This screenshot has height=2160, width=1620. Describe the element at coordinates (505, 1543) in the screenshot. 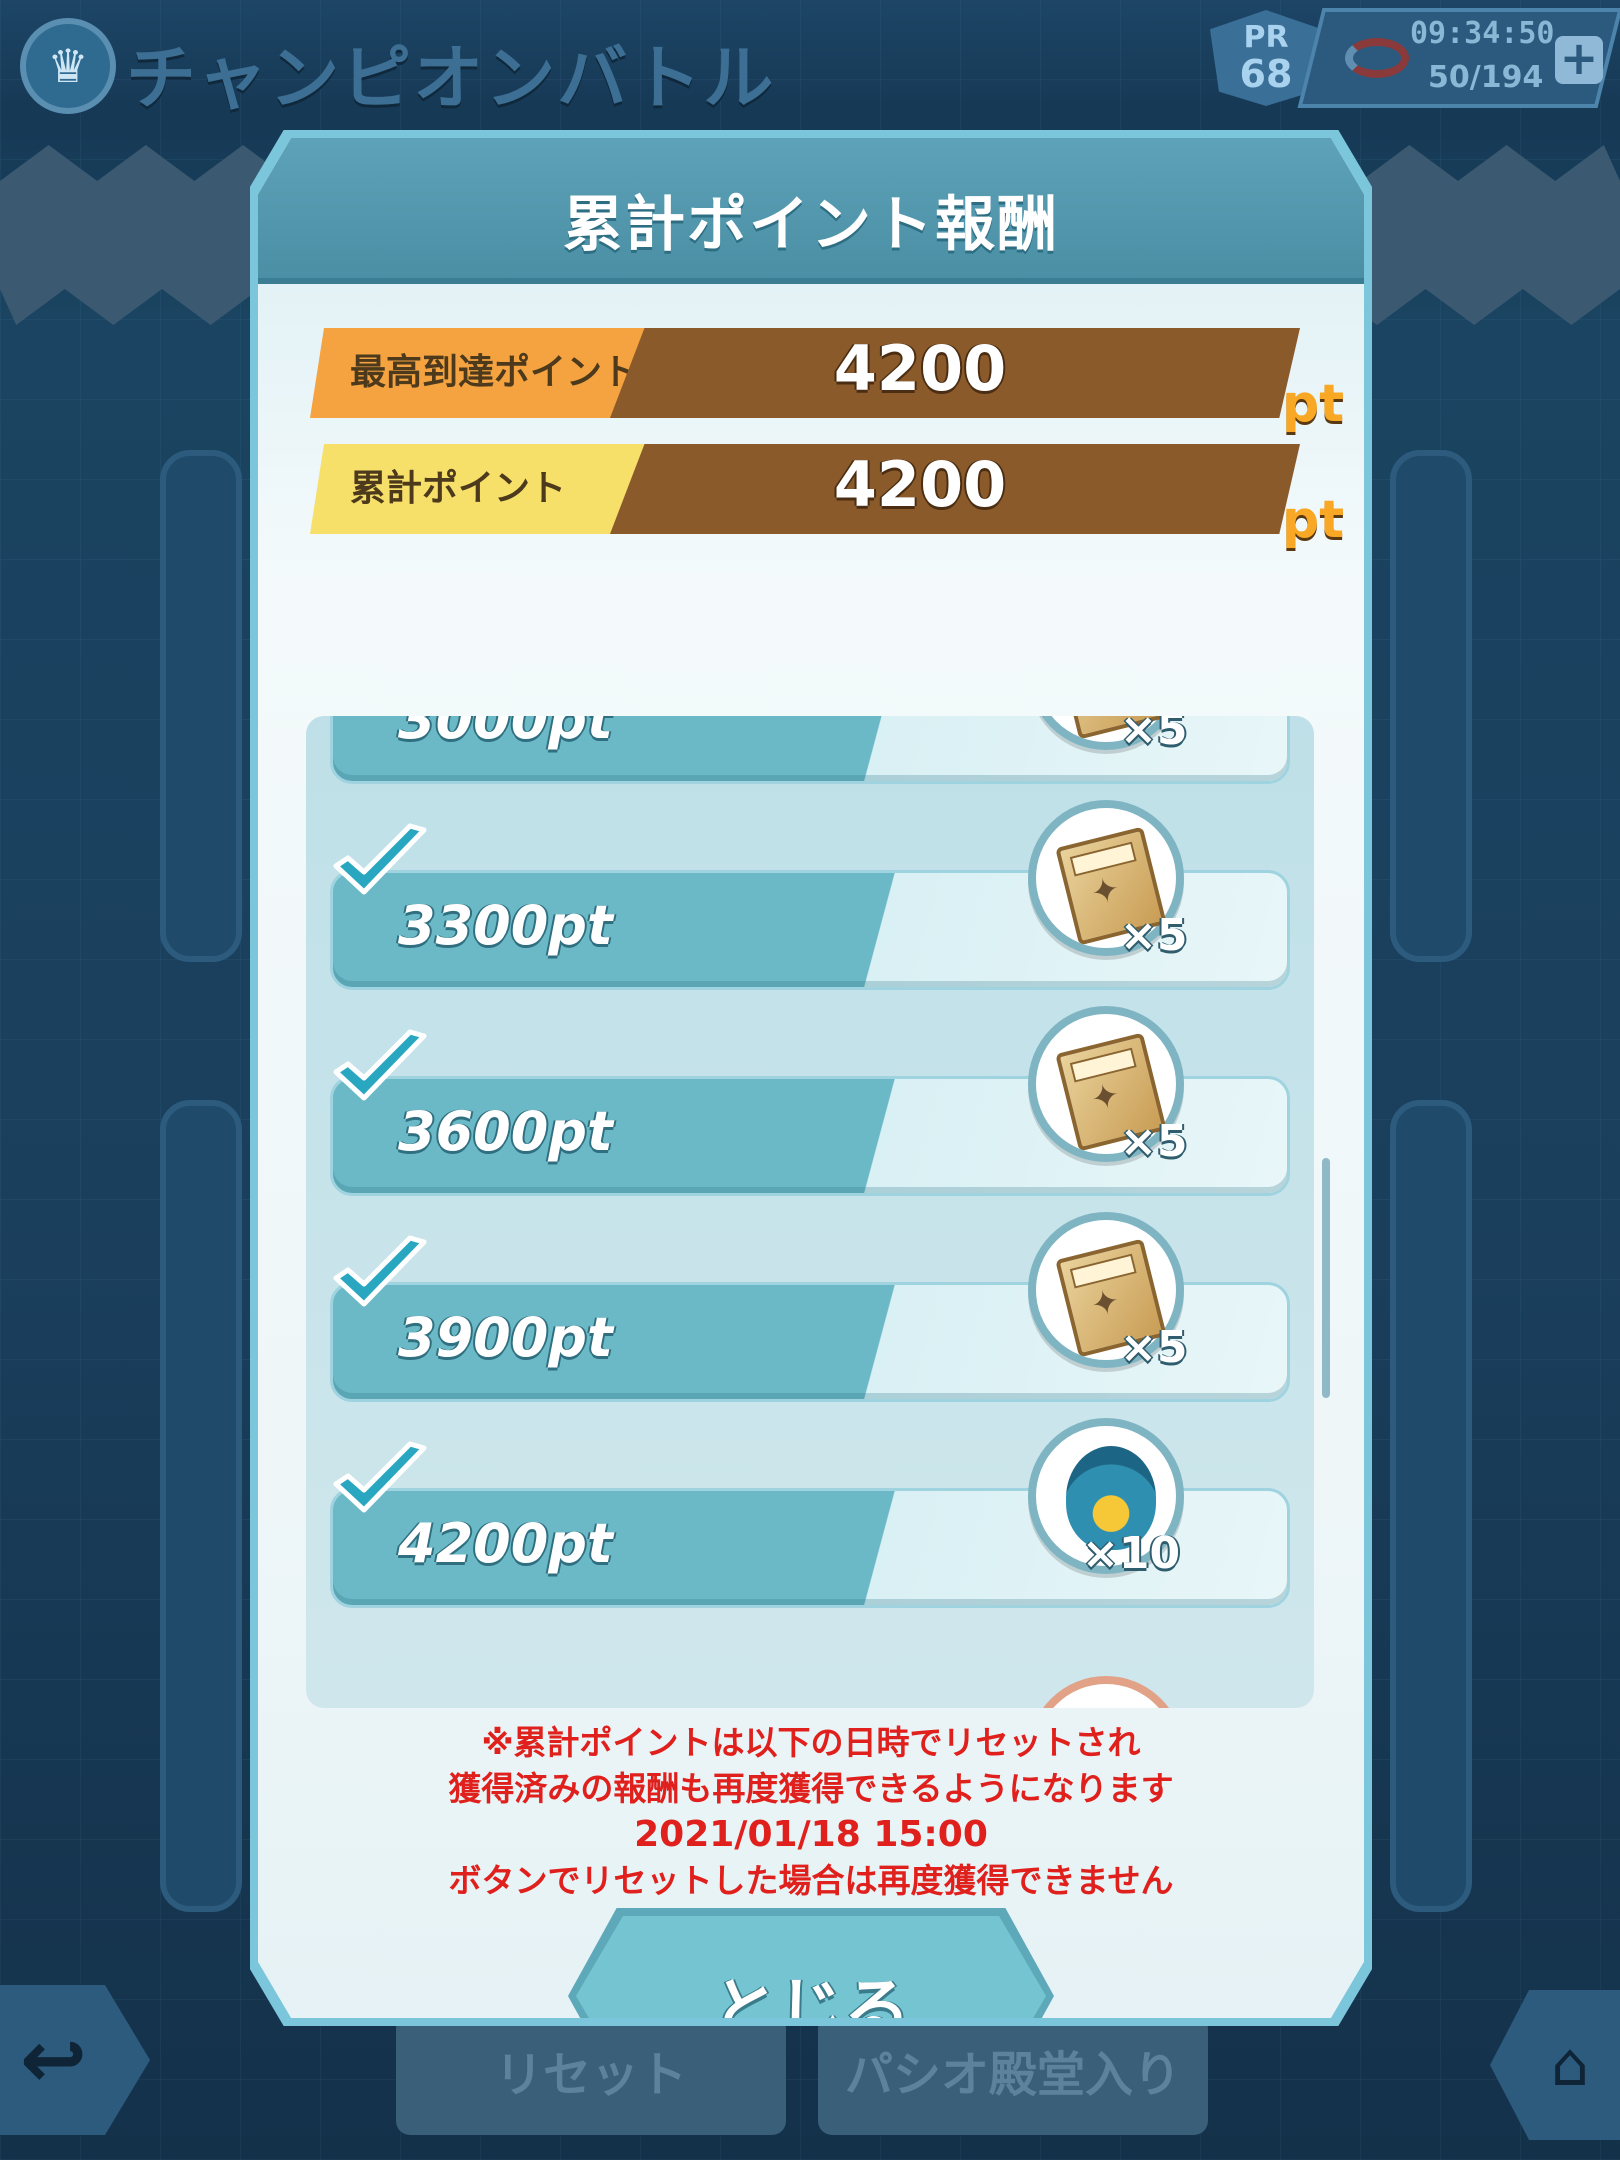

I see `reward-points: 4200pt` at that location.